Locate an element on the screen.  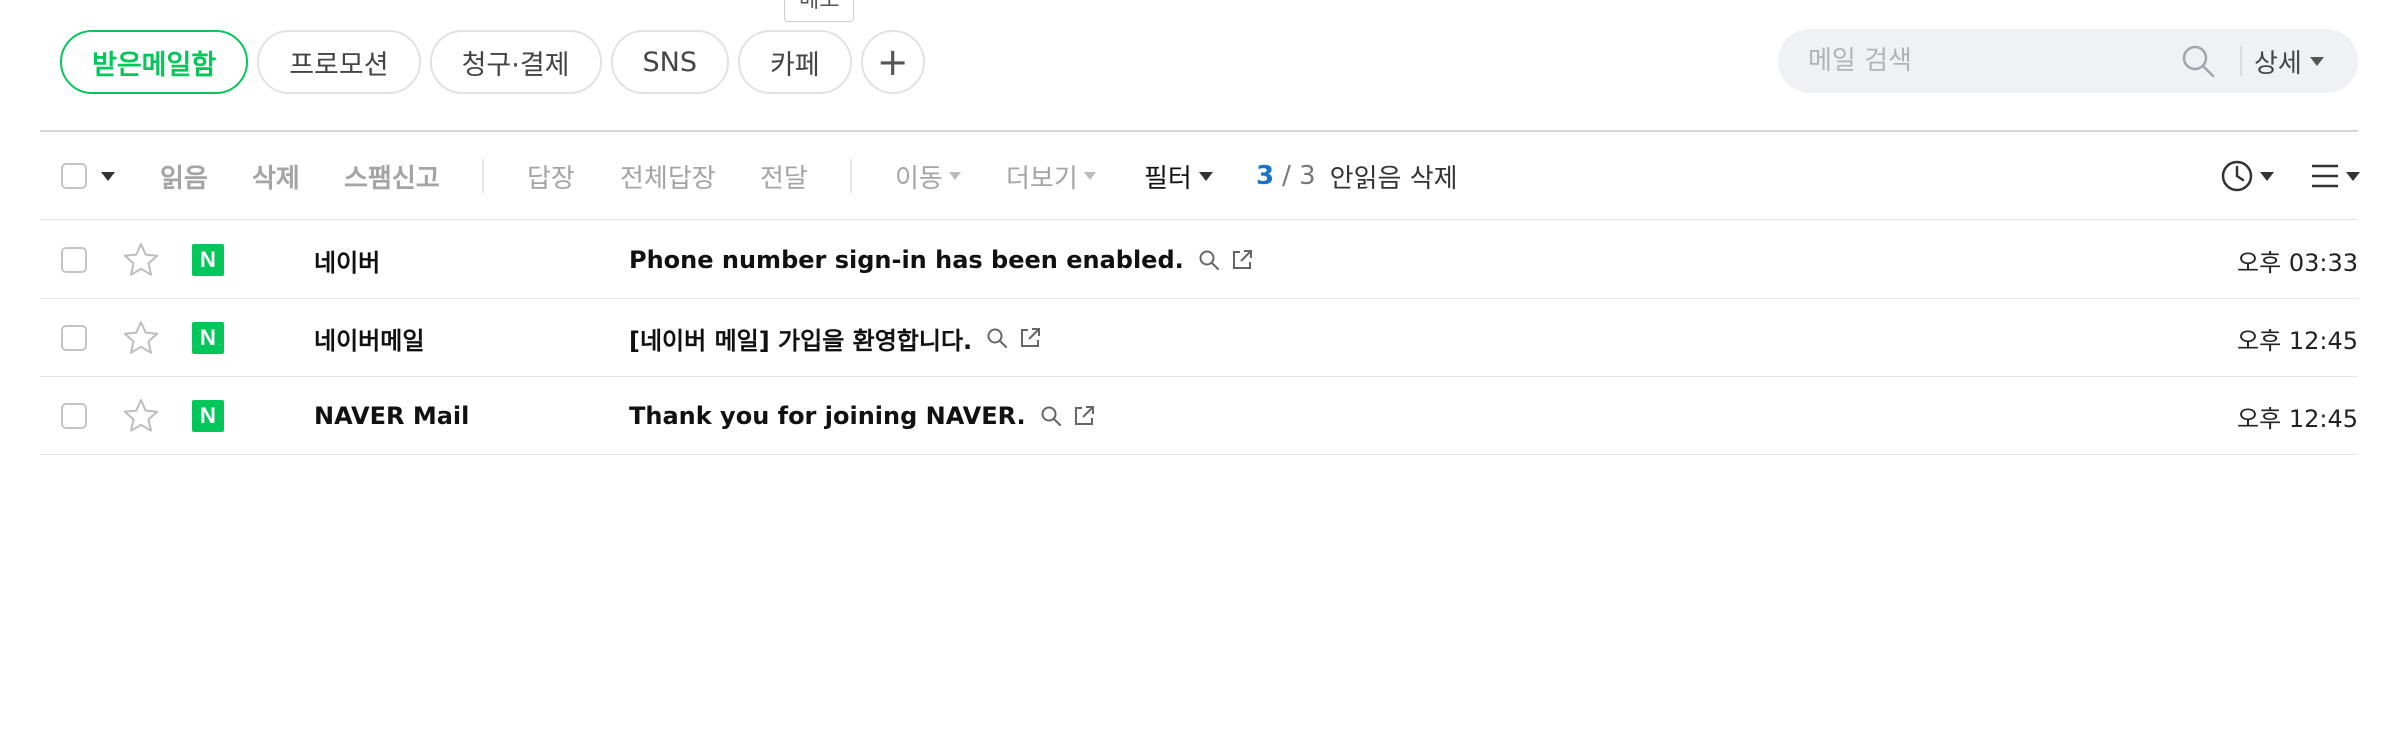
mail-search-box: 상세 is located at coordinates (2068, 61).